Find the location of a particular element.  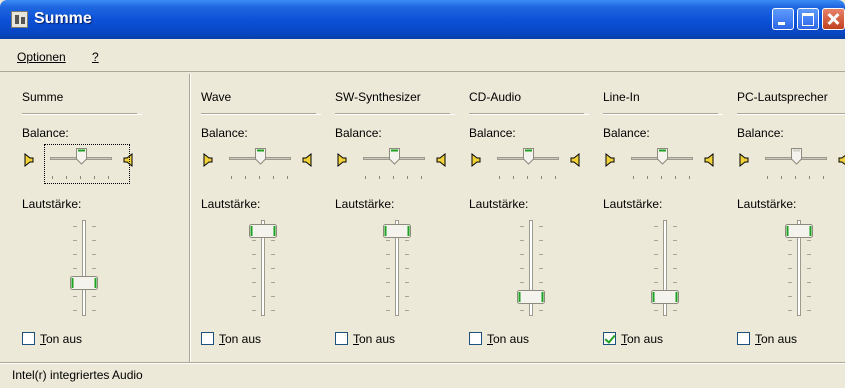

close-button is located at coordinates (833, 19).